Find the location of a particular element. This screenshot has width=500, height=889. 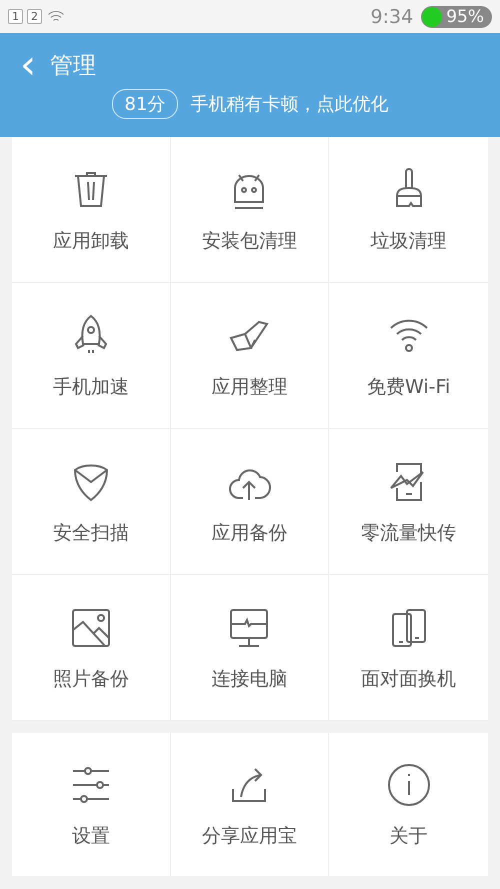

tool-tile: 安装包清理 is located at coordinates (250, 210).